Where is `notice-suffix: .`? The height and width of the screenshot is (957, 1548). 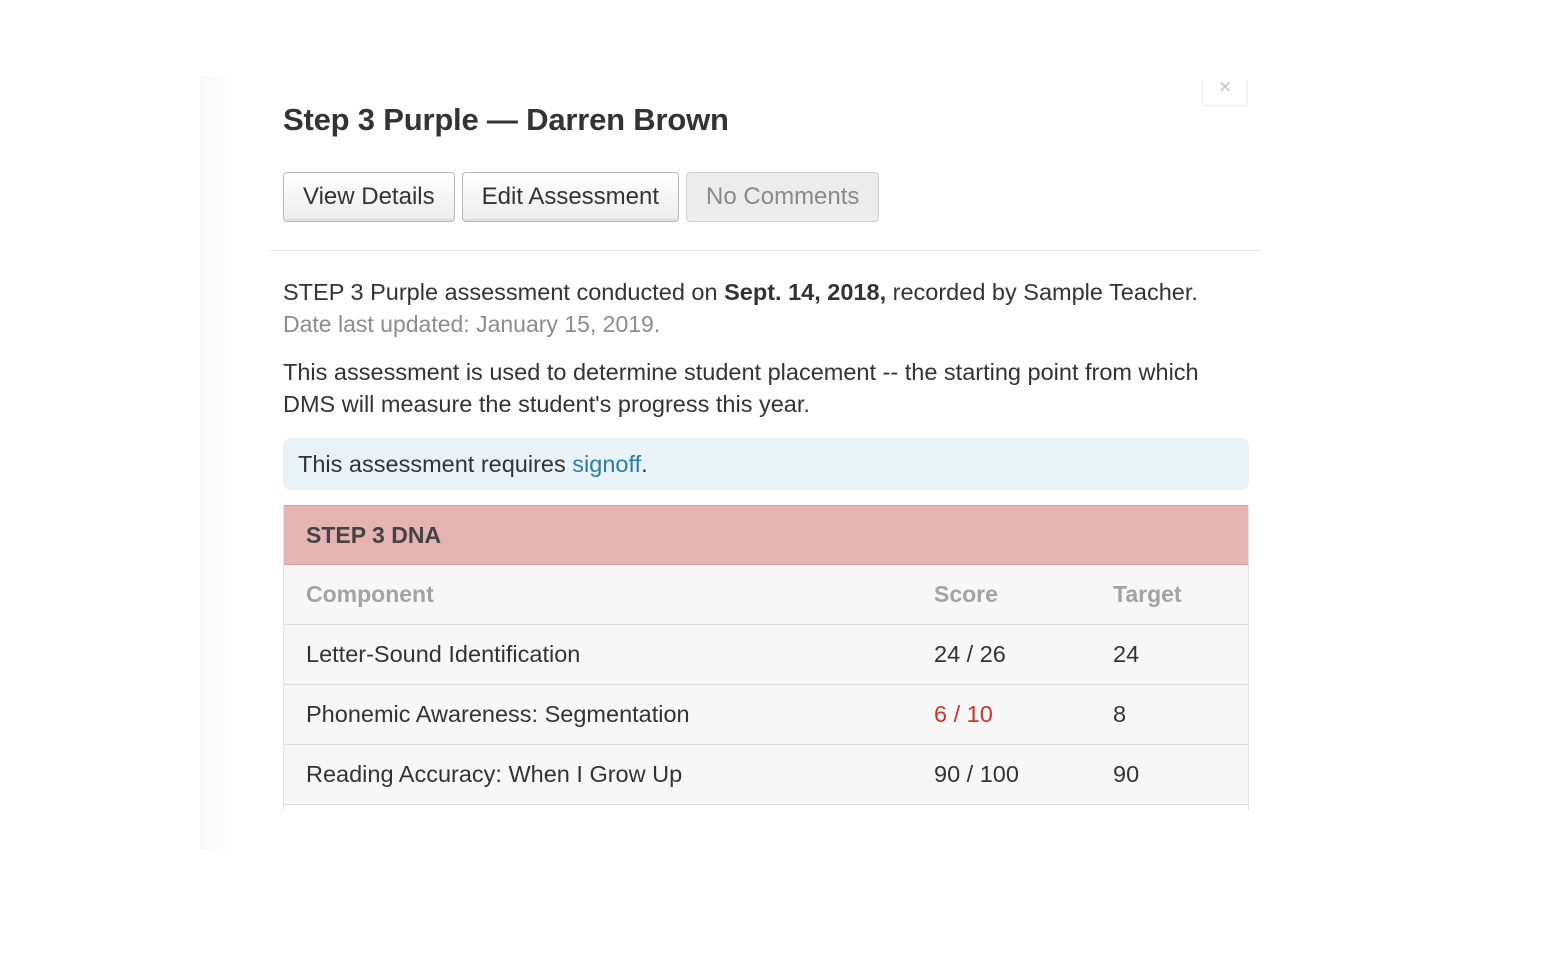 notice-suffix: . is located at coordinates (644, 464).